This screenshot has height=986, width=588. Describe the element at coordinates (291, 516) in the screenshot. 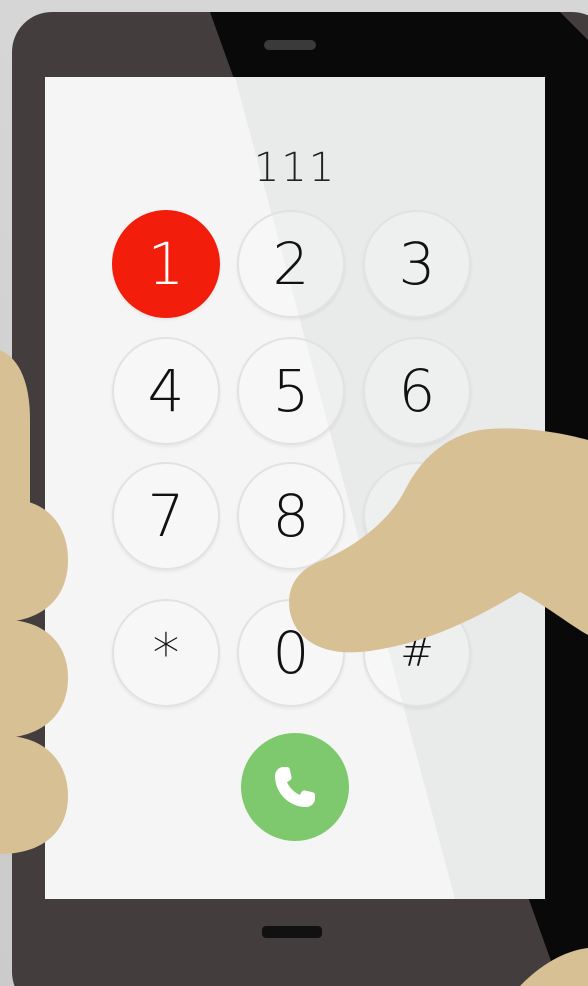

I see `key-8: 8` at that location.